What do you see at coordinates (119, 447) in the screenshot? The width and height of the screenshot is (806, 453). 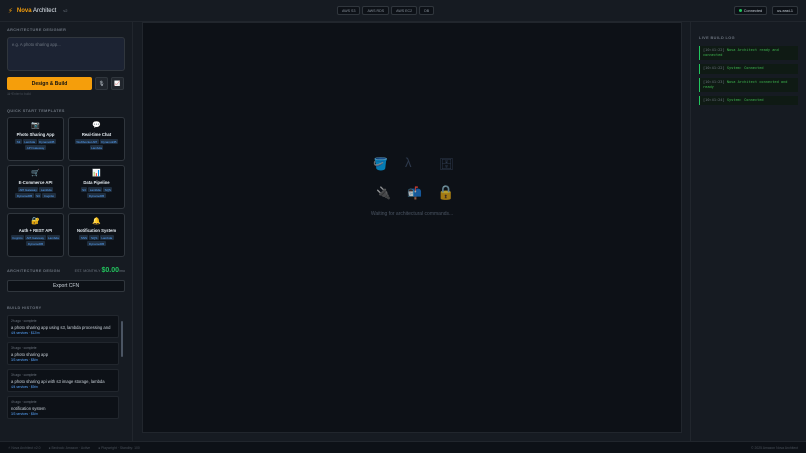 I see `footer-item: ● Playwright · Standby: 100` at bounding box center [119, 447].